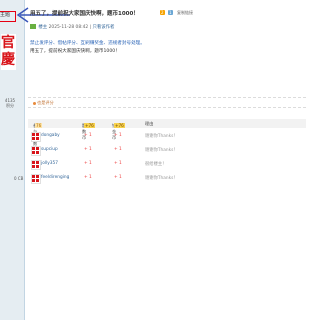  I want to click on rating-row: jolly357 + 1 + 1 很给楼主！, so click(167, 165).